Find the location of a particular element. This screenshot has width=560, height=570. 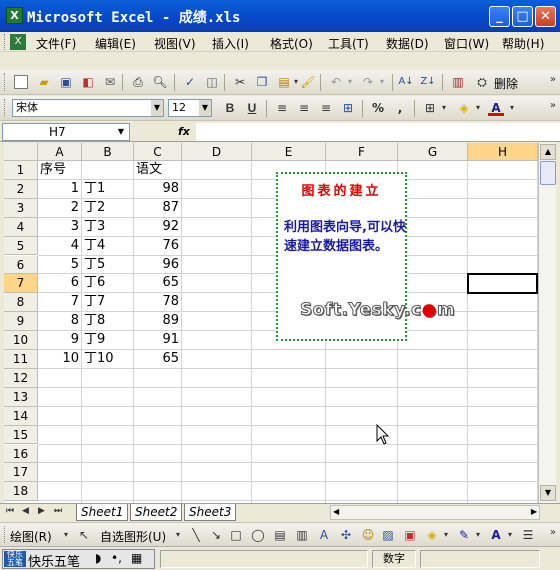

row-header-13: 13 is located at coordinates (21, 397).